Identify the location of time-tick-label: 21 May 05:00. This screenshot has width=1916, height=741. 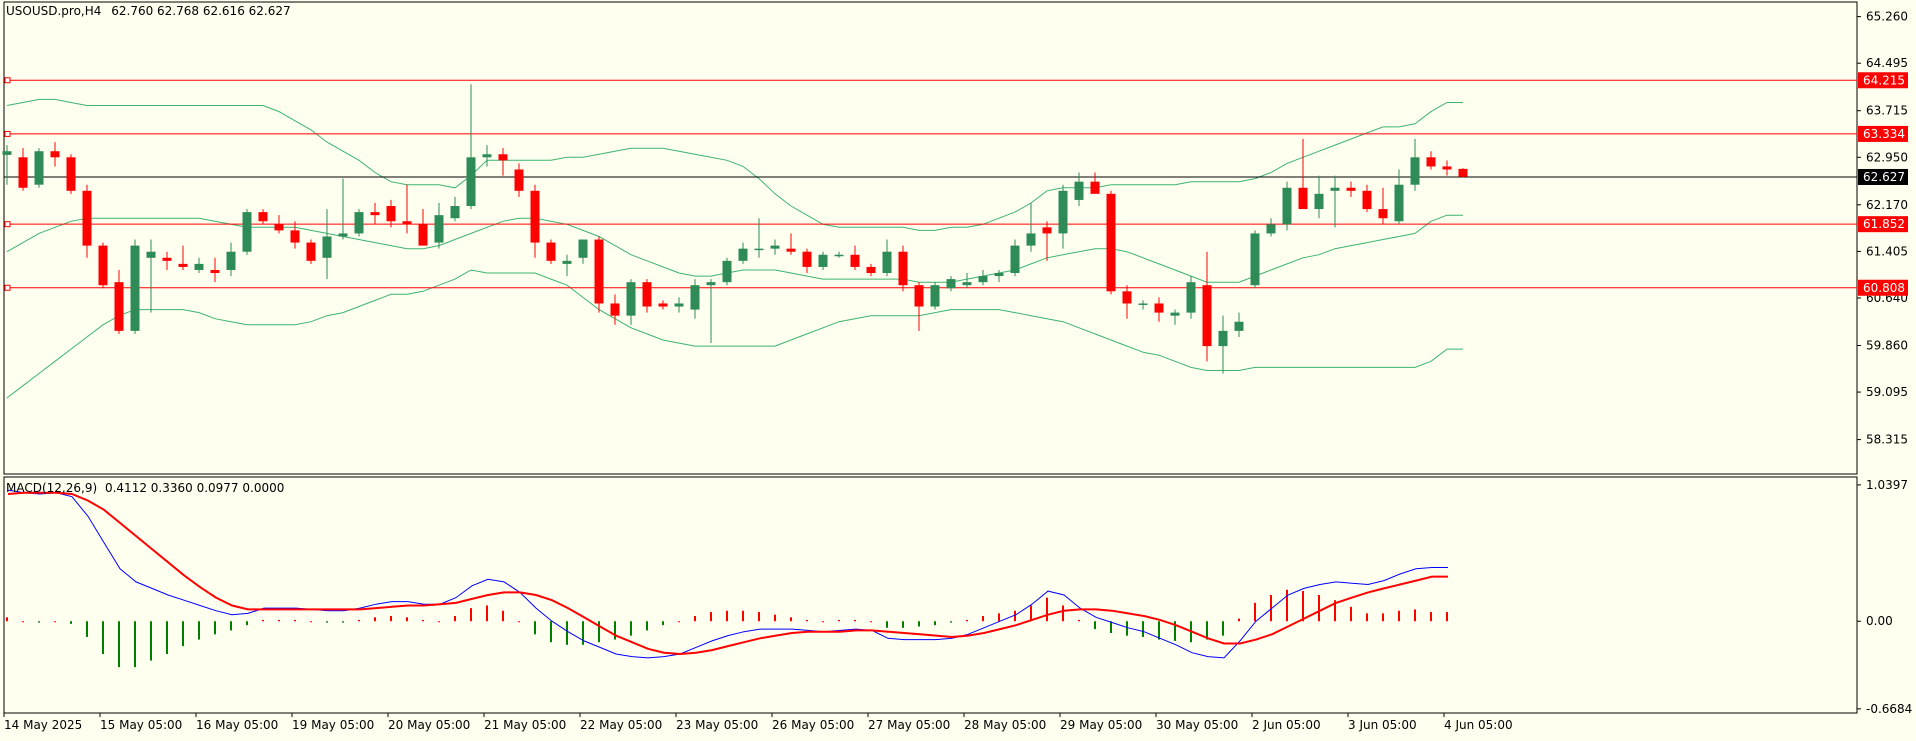
(525, 725).